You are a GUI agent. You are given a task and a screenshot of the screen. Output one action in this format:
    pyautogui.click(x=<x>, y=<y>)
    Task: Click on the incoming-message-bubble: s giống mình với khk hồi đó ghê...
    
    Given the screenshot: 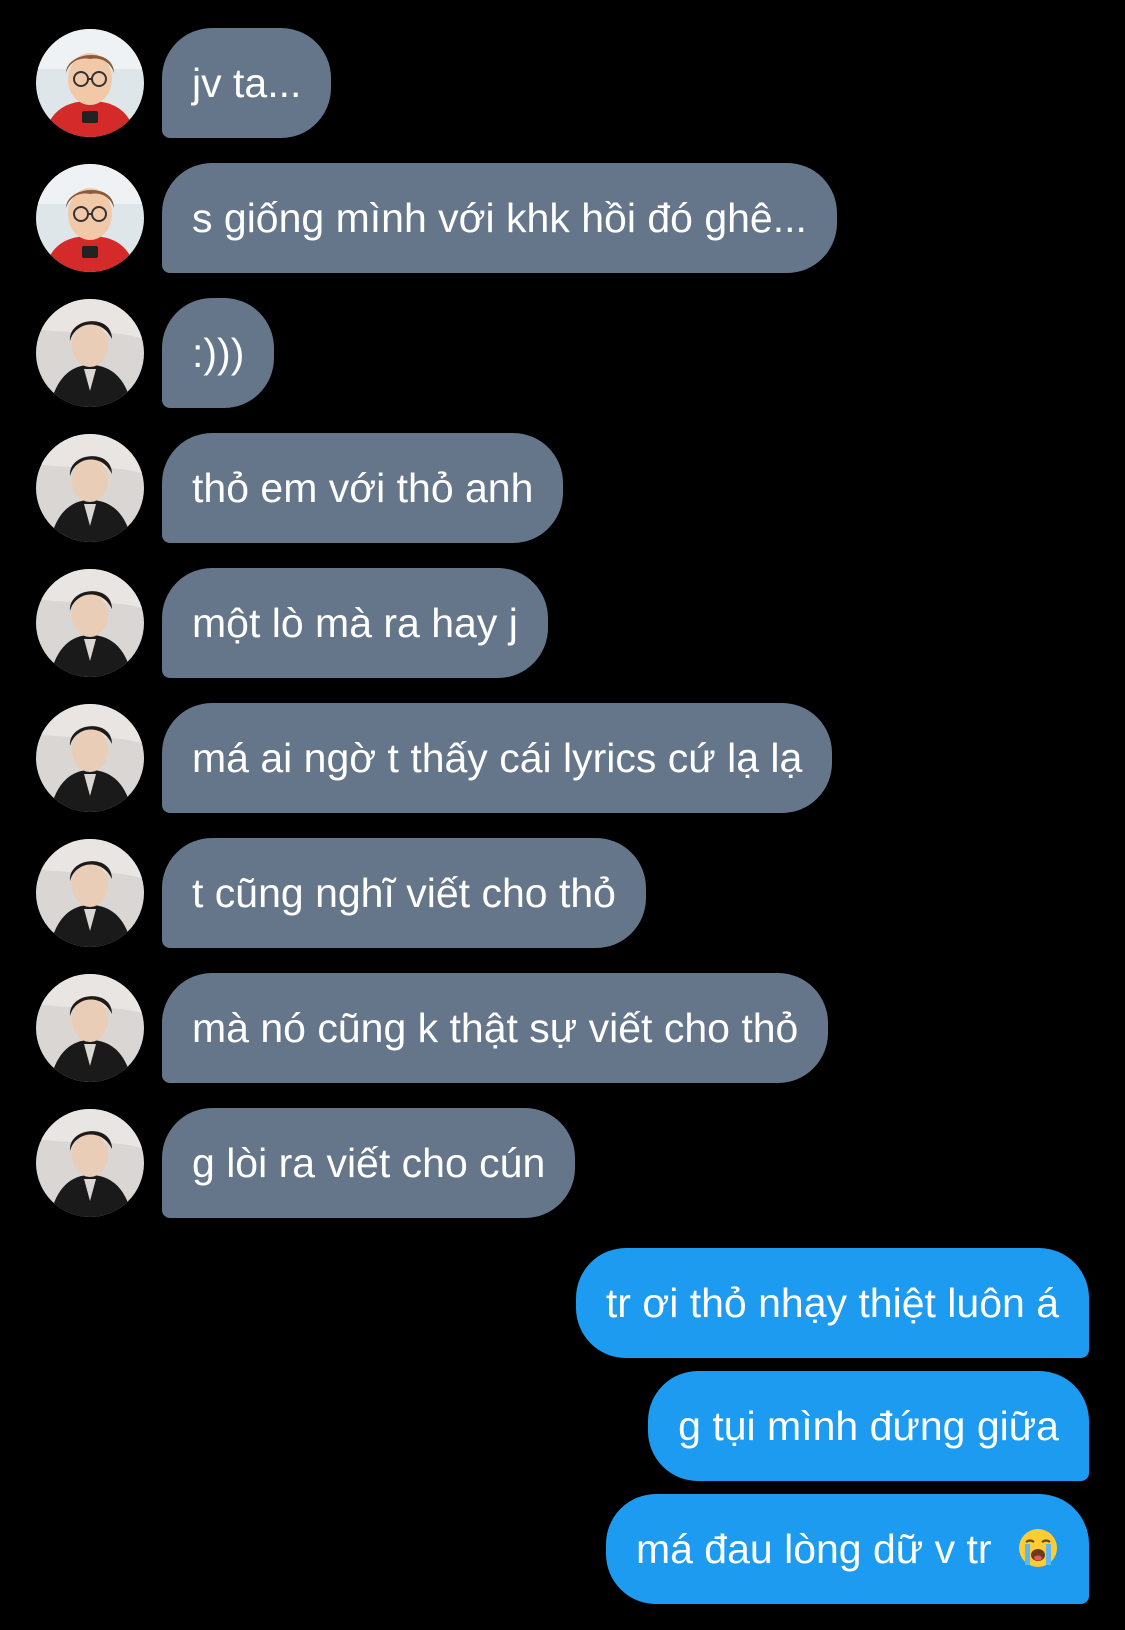 What is the action you would take?
    pyautogui.click(x=499, y=218)
    